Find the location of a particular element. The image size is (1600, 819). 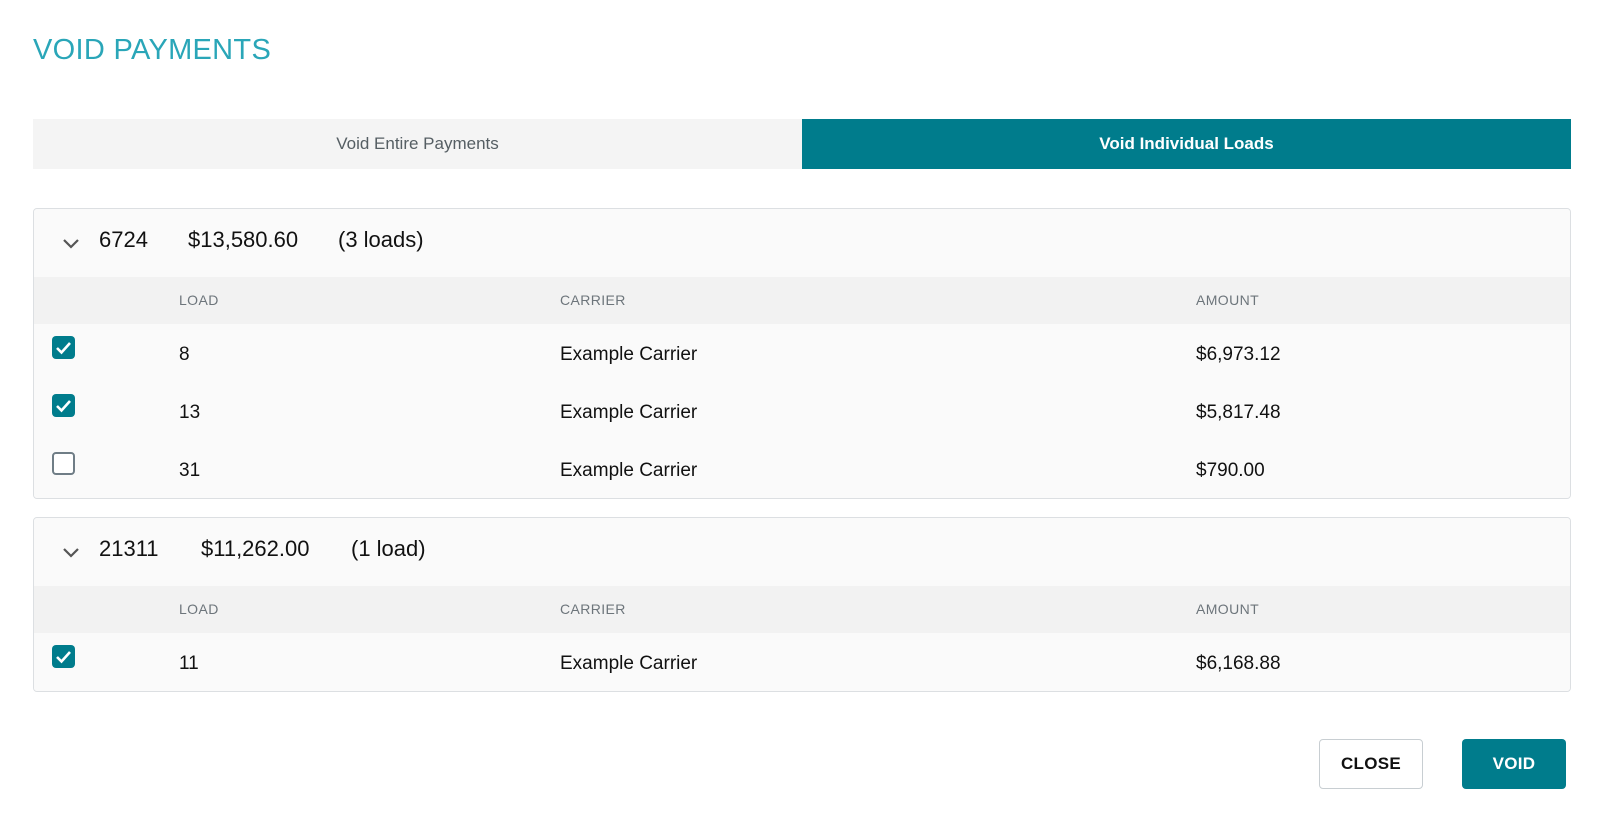

payment-group-header: 6724 $13,580.60 (3 loads) is located at coordinates (802, 243).